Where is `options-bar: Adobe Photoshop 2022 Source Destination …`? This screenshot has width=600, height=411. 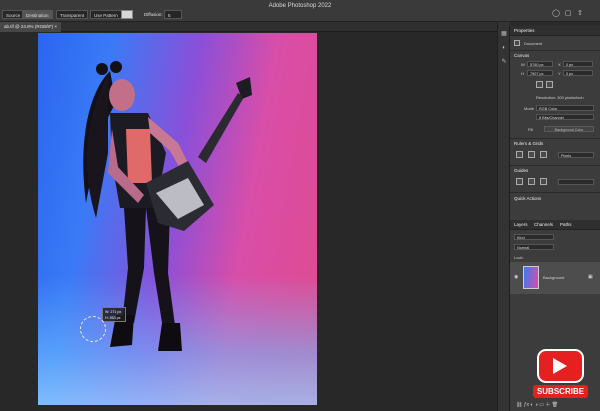 options-bar: Adobe Photoshop 2022 Source Destination … is located at coordinates (300, 11).